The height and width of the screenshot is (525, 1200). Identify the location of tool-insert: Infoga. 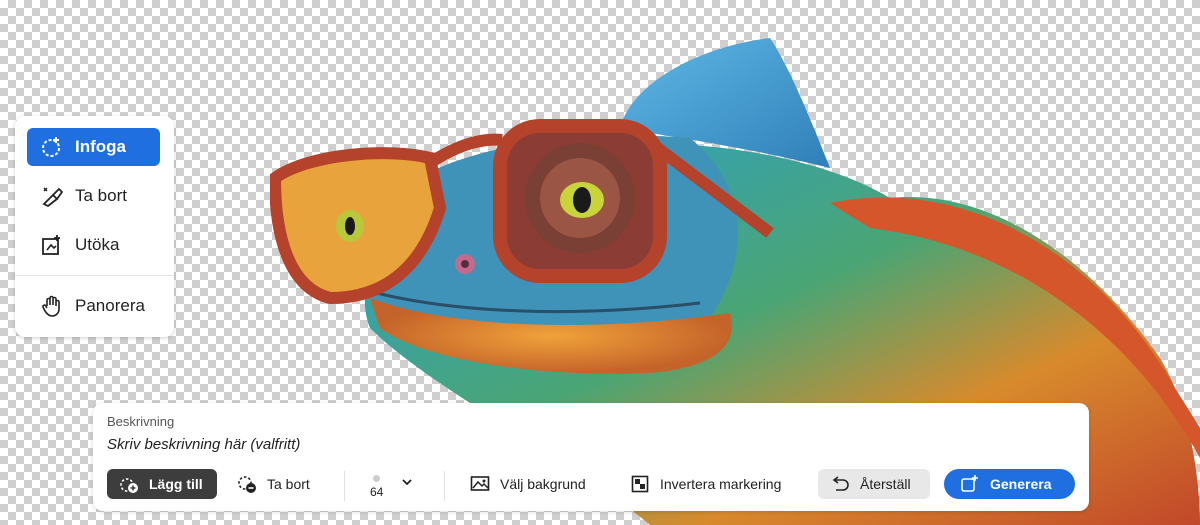
(93, 147).